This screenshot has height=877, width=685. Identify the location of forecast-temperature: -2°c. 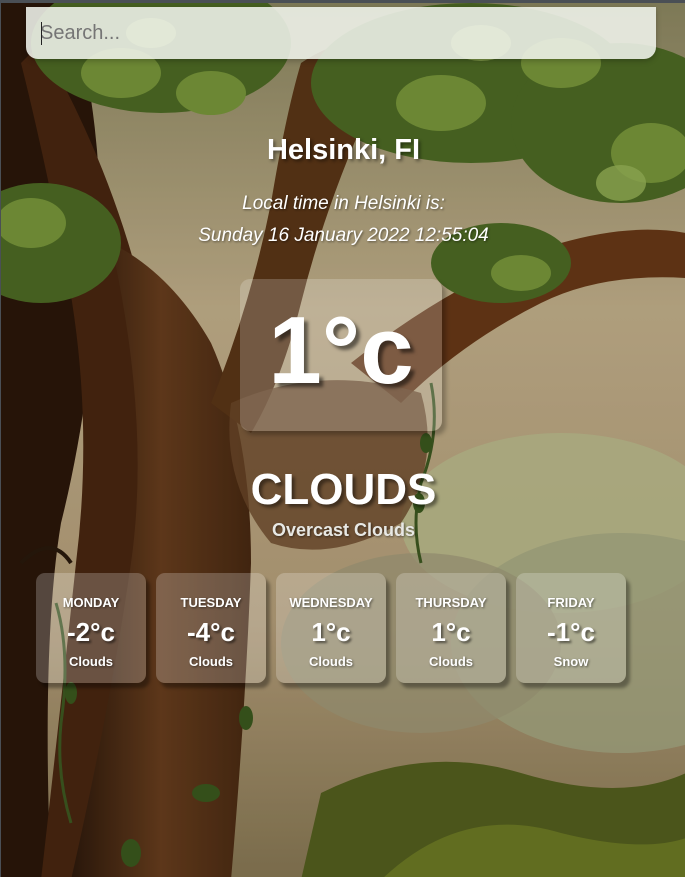
(91, 632).